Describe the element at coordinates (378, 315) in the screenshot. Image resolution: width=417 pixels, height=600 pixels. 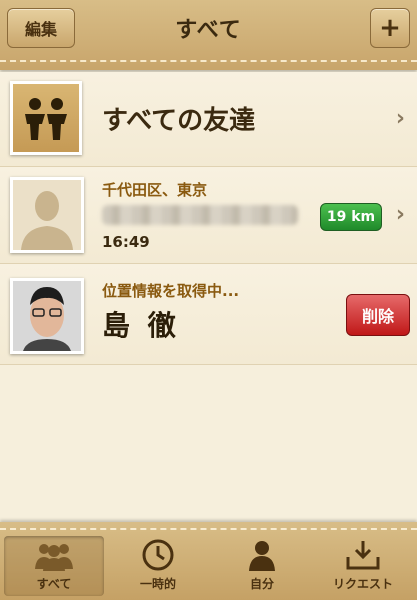
I see `delete-button: 削除` at that location.